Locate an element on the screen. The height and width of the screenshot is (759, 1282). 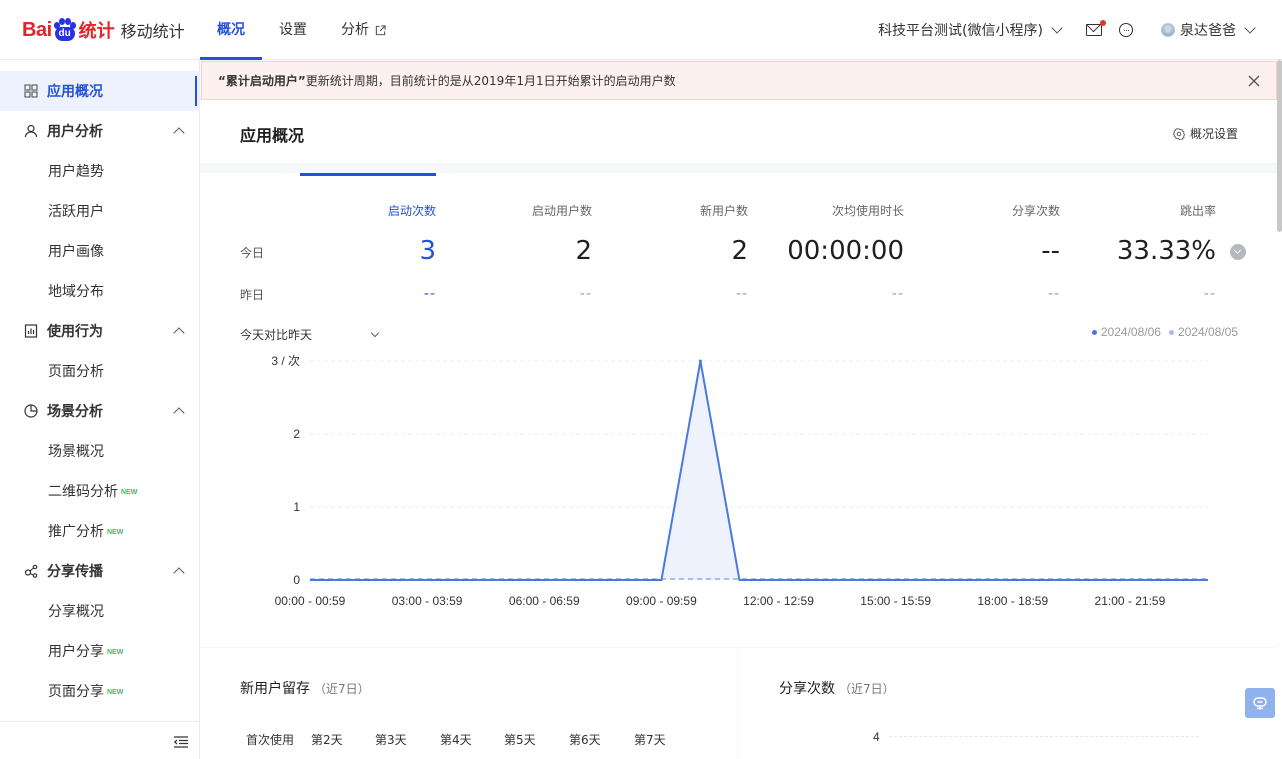
sidebar-item-page-share: 页面分享 NEW is located at coordinates (99, 691).